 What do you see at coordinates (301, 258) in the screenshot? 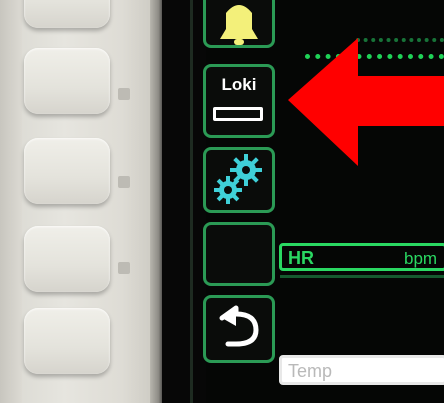
I see `hr-label: HR` at bounding box center [301, 258].